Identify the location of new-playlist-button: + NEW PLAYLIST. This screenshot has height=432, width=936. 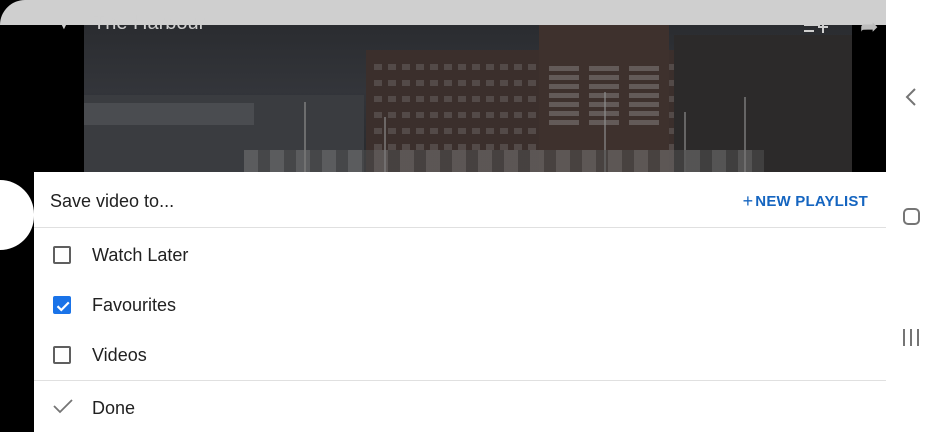
(805, 201).